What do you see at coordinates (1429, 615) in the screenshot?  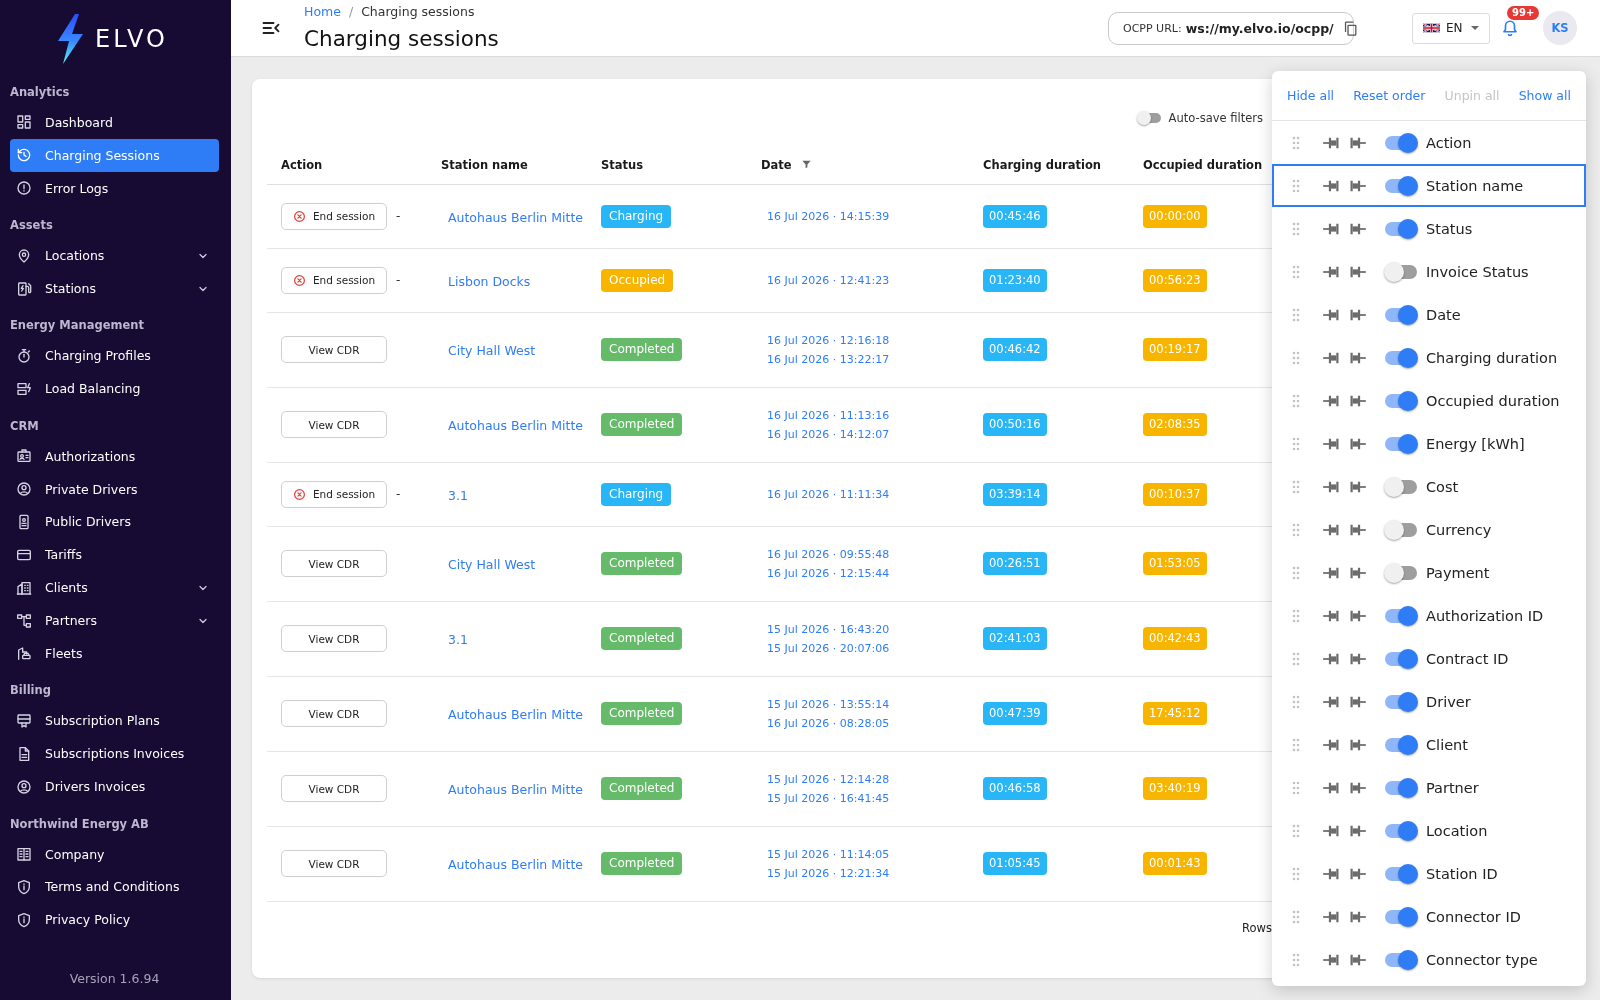 I see `column-option-row: Authorization ID` at bounding box center [1429, 615].